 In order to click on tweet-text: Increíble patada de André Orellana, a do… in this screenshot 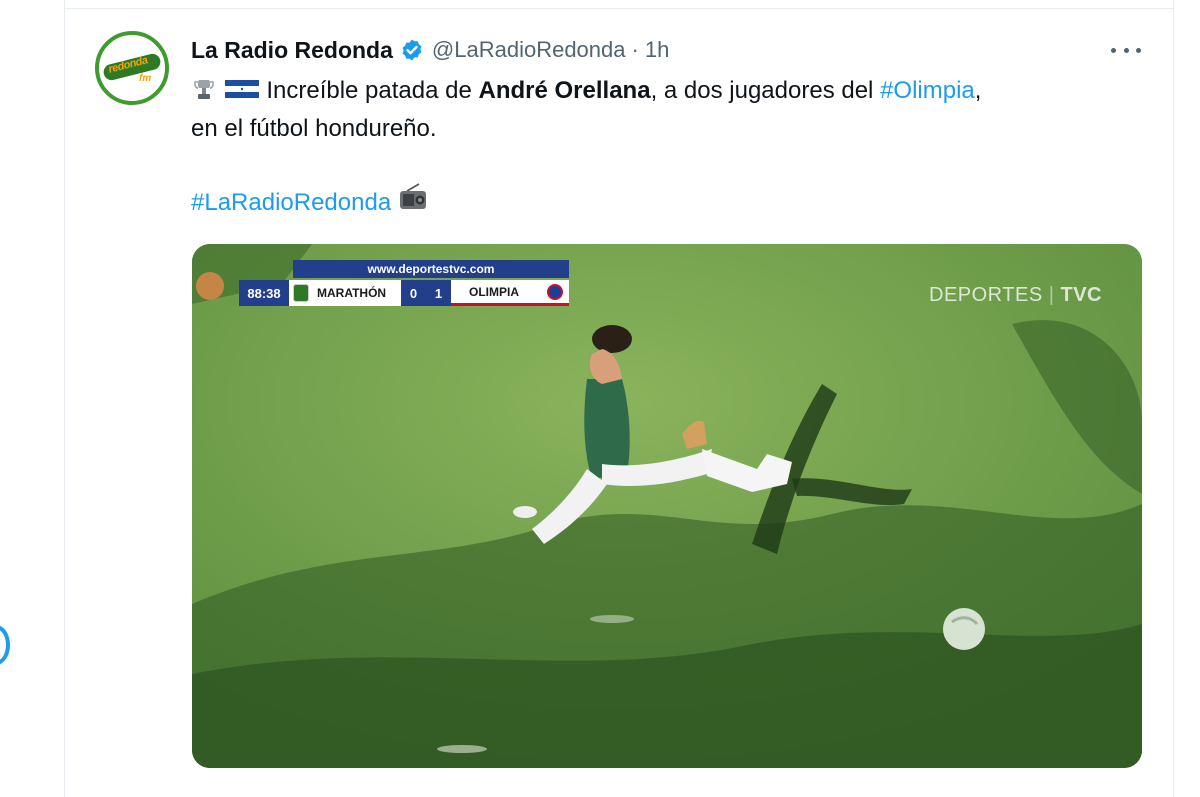, I will do `click(671, 109)`.